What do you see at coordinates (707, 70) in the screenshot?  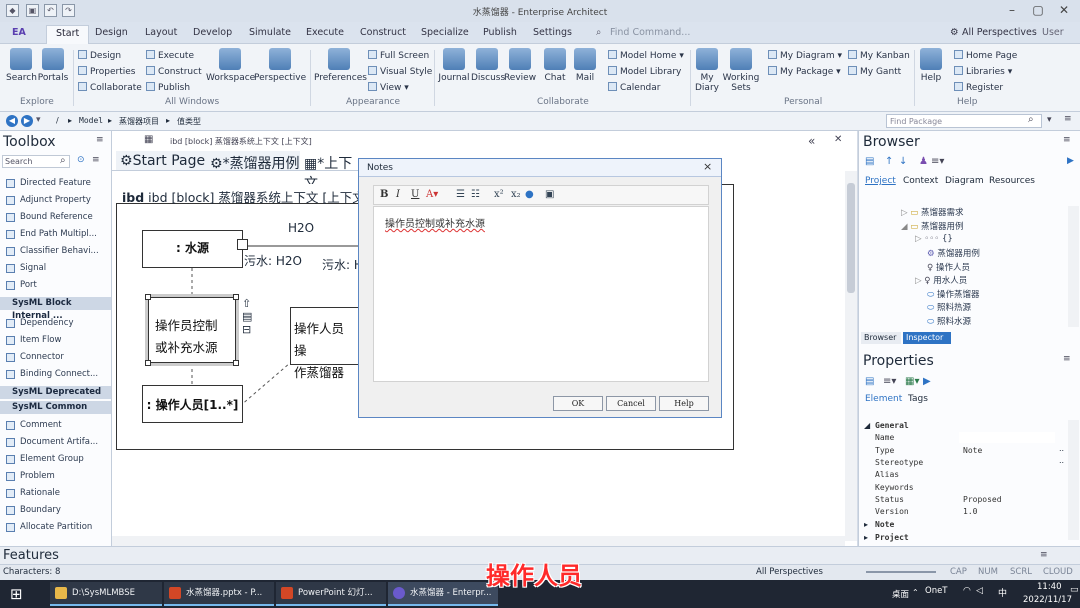 I see `my-diary-button: My Diary` at bounding box center [707, 70].